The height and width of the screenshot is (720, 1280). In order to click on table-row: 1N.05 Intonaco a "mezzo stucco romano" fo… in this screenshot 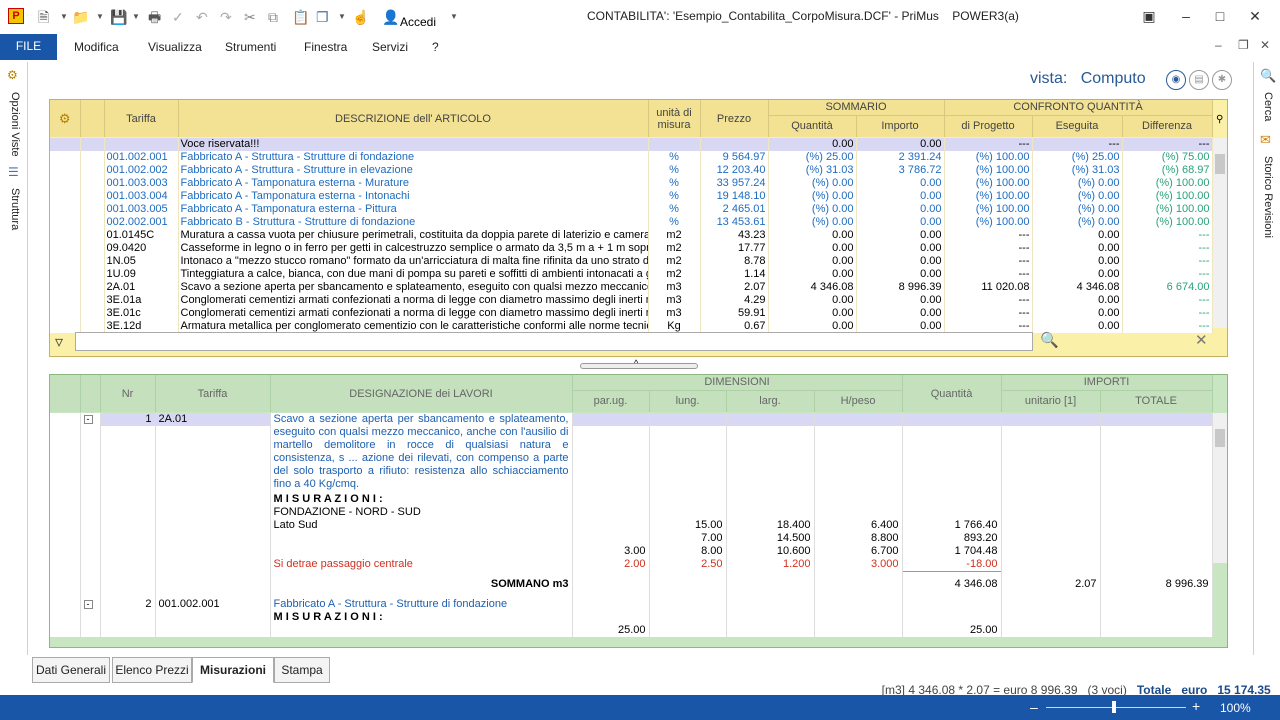, I will do `click(631, 261)`.